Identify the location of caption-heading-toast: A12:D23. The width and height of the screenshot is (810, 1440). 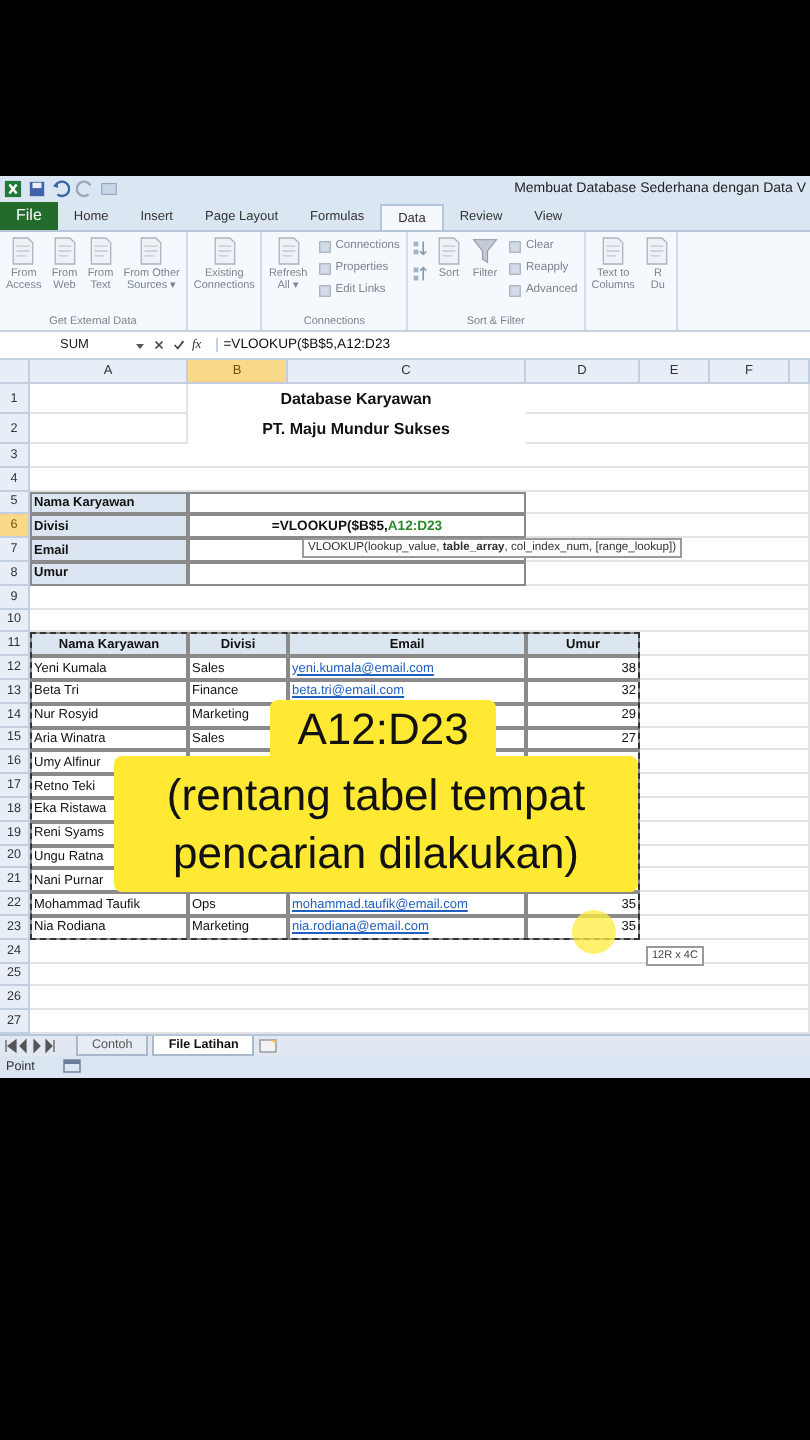
(383, 730).